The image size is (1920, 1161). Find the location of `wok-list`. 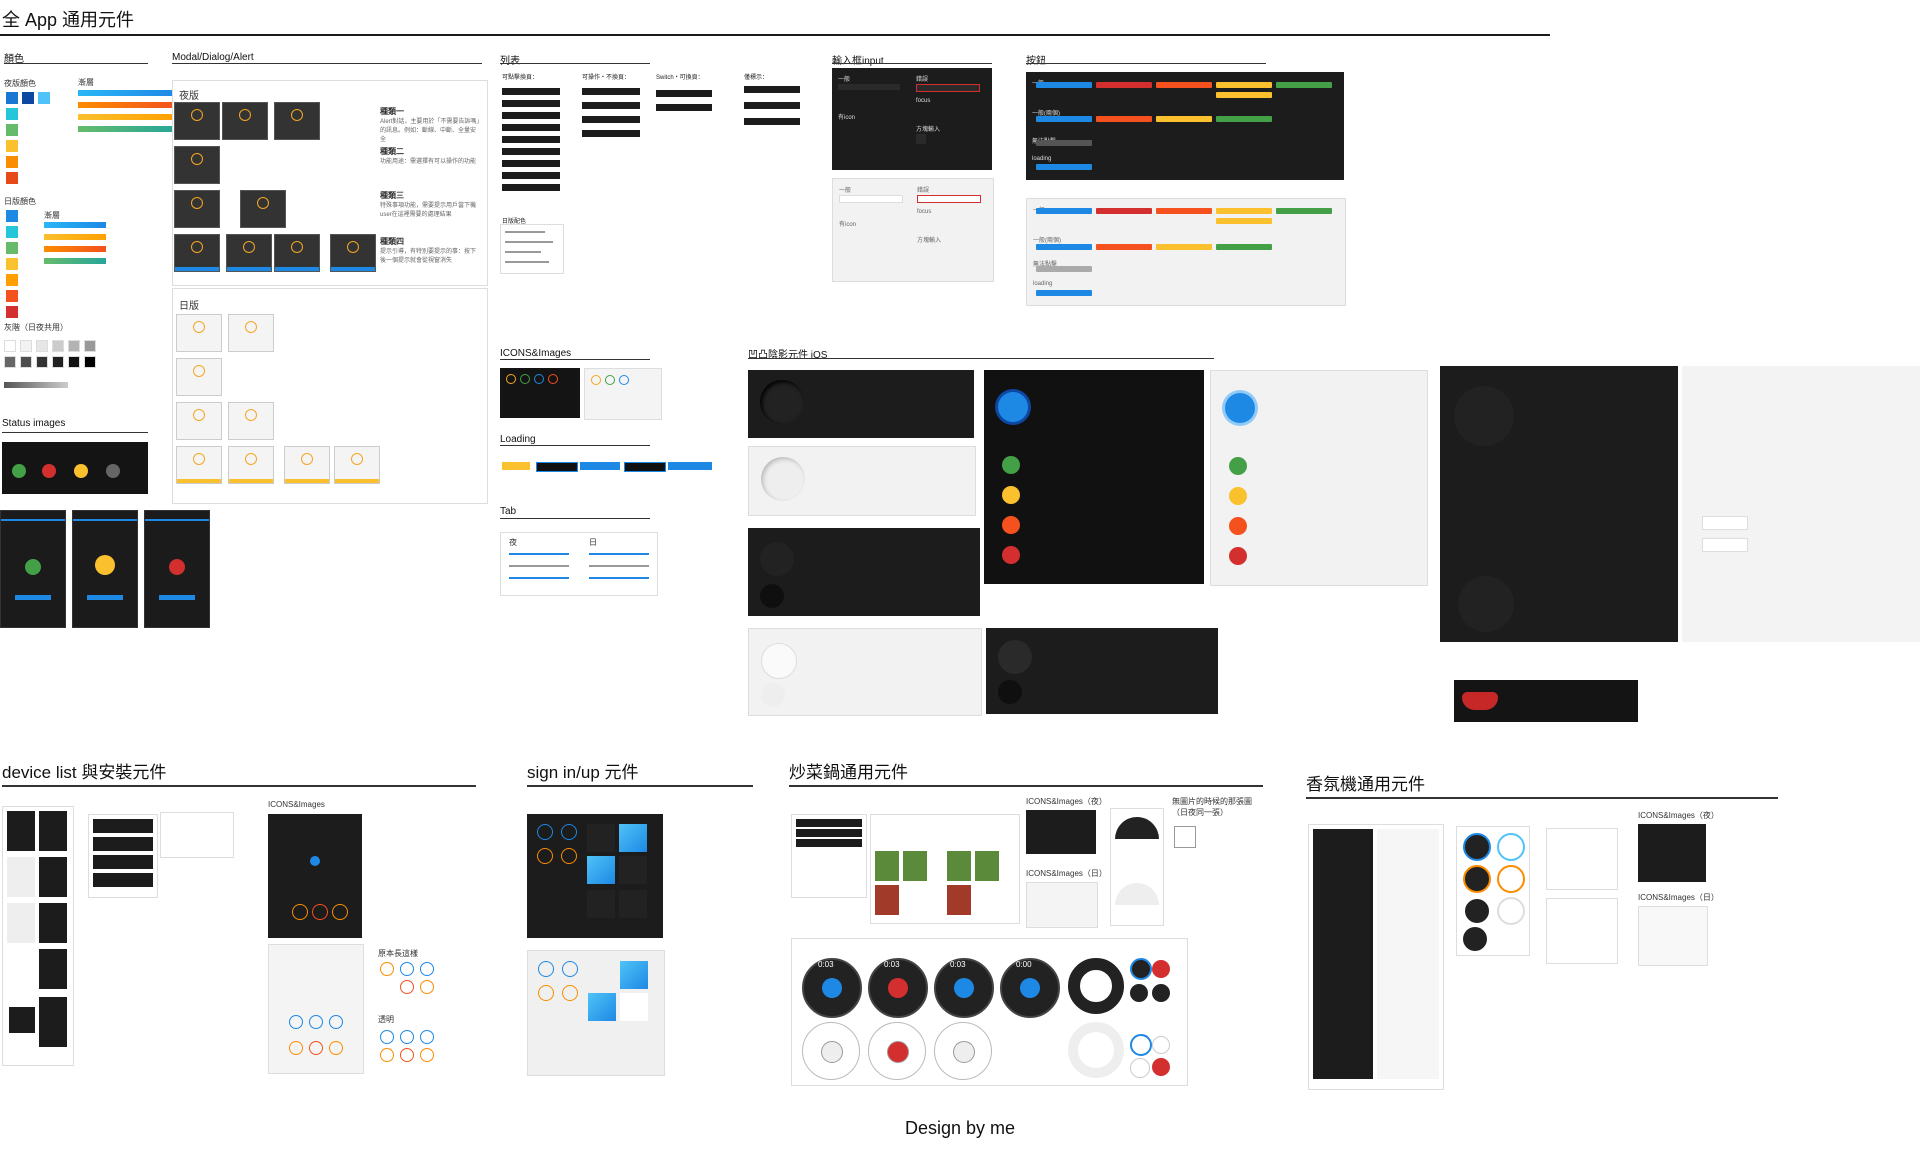

wok-list is located at coordinates (829, 856).